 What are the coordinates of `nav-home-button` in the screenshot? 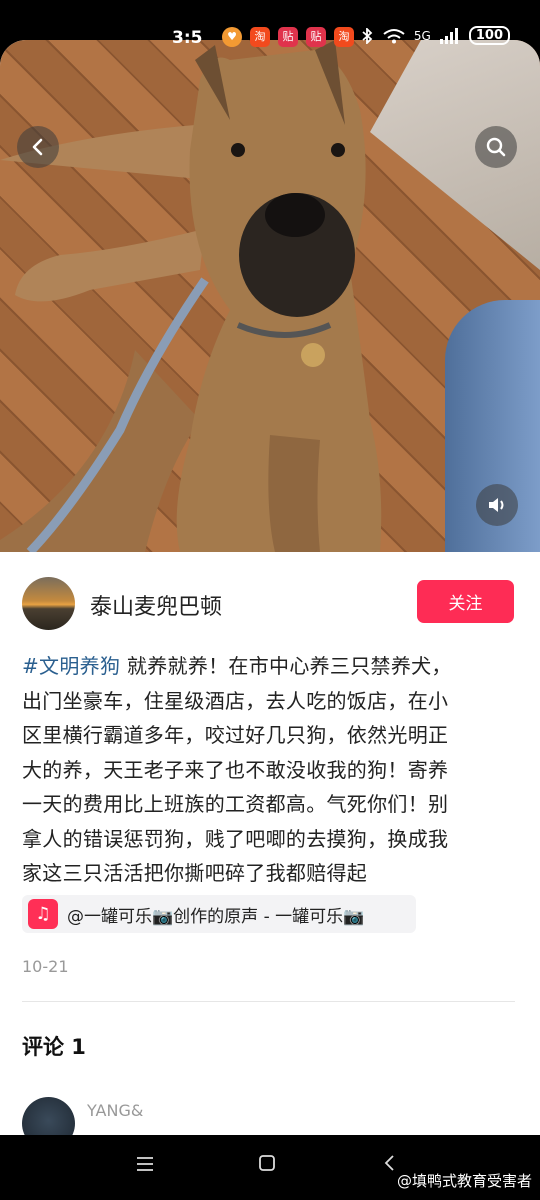 It's located at (267, 1165).